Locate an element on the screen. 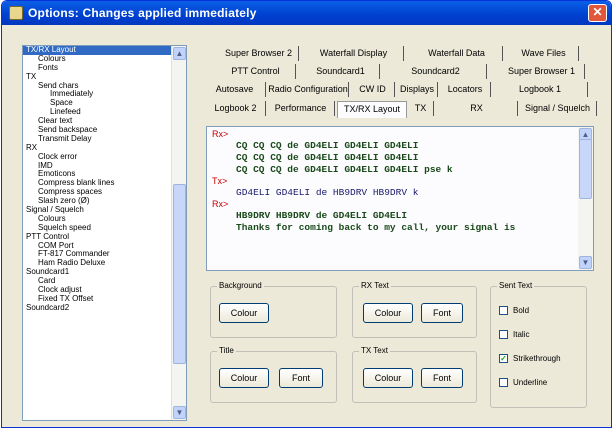 This screenshot has height=430, width=613. background-group: Background Colour is located at coordinates (273, 309).